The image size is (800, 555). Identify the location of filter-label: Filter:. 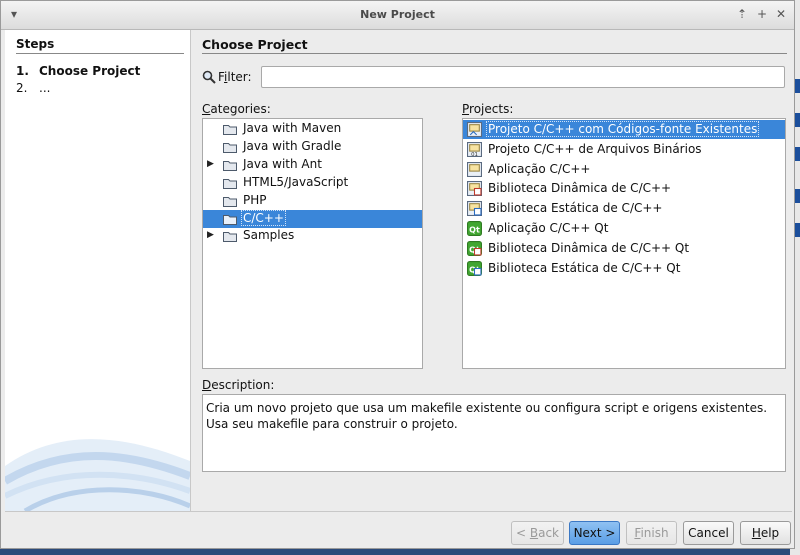
(235, 77).